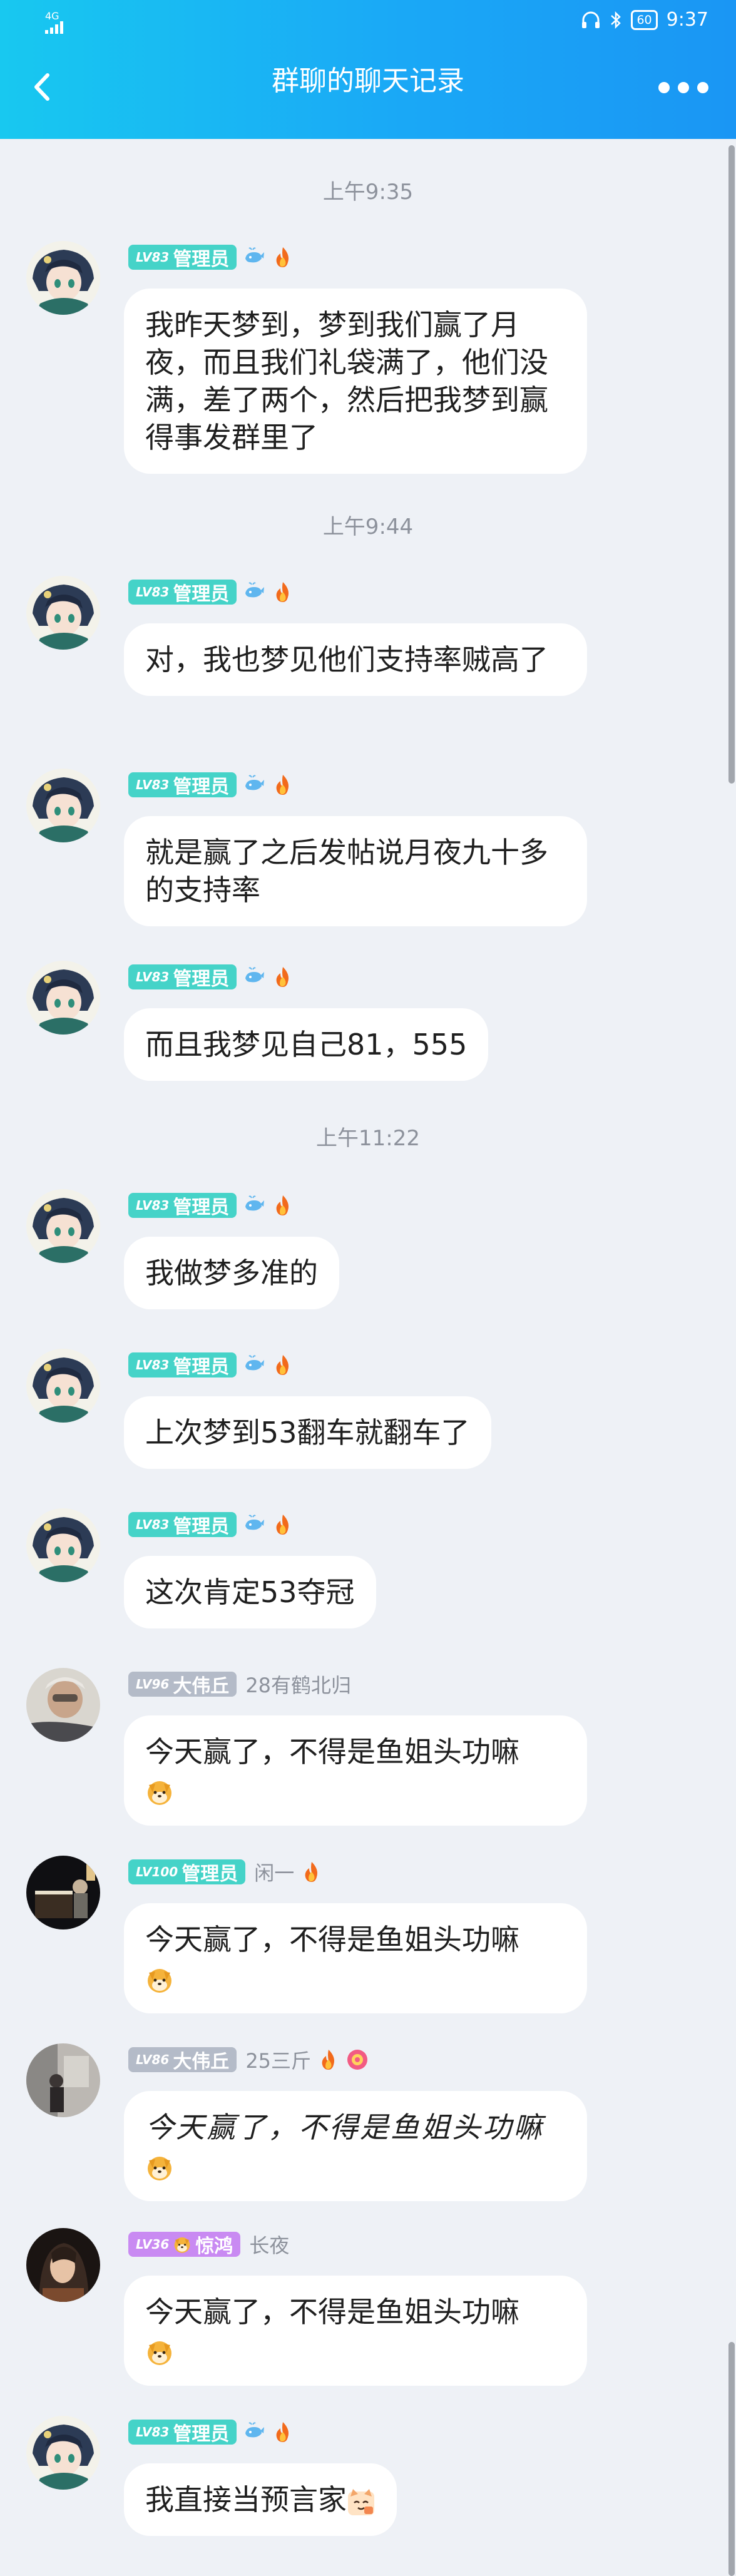 The image size is (736, 2576). Describe the element at coordinates (182, 2060) in the screenshot. I see `level-badge: LV86 大伟丘` at that location.